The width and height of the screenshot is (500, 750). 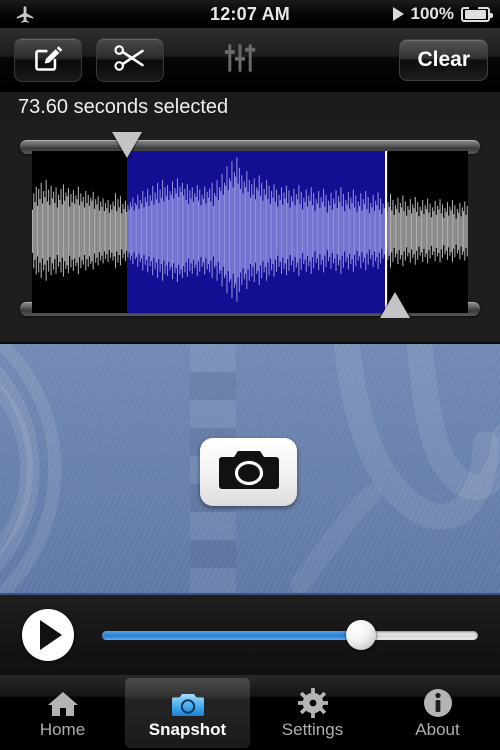 I want to click on selection-status-label: 73.60 seconds selected, so click(x=250, y=107).